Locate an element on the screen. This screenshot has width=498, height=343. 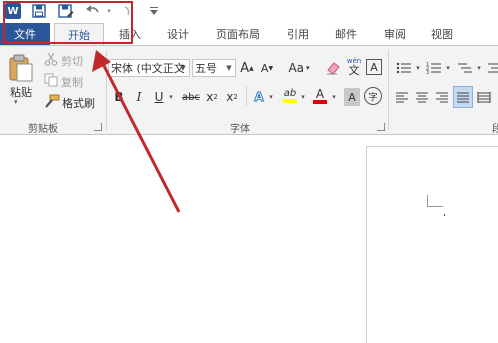
annotation-arrow is located at coordinates (136, 131).